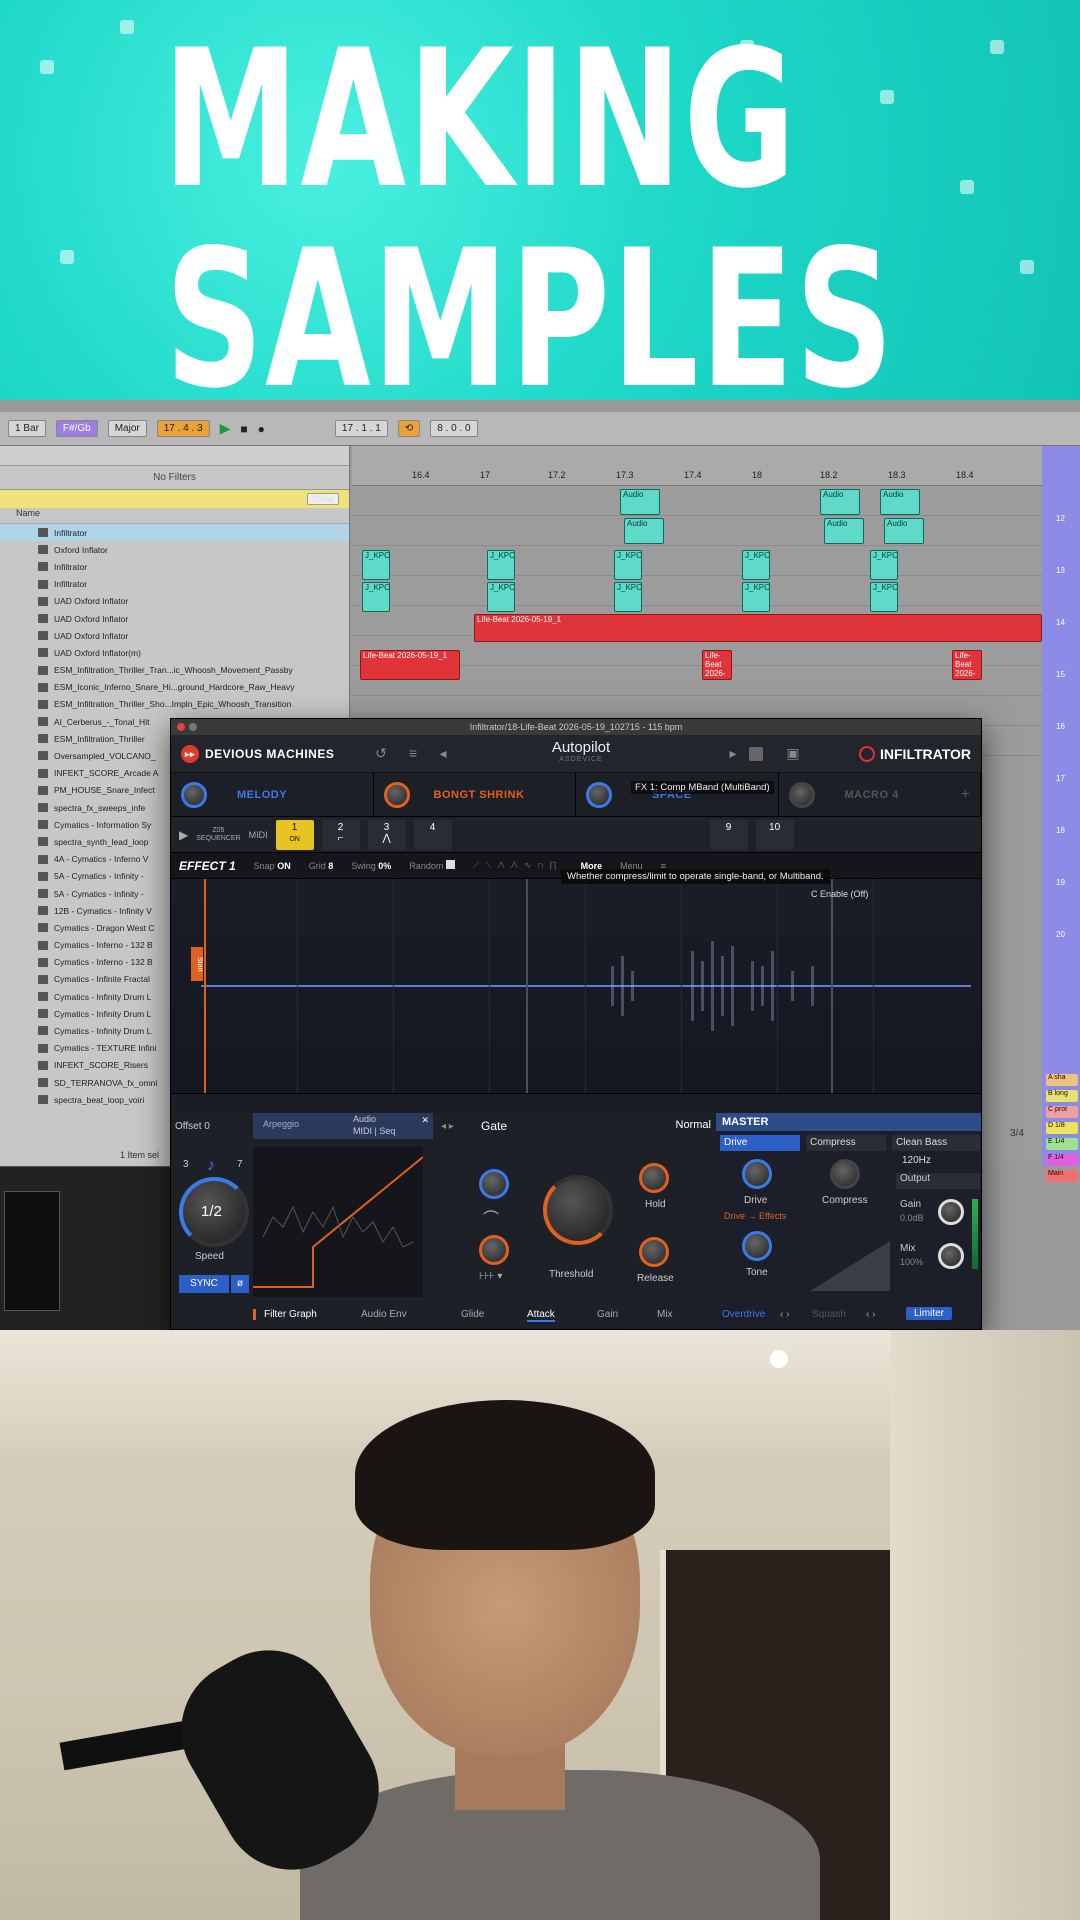  What do you see at coordinates (204, 1284) in the screenshot?
I see `sync-button: SYNC` at bounding box center [204, 1284].